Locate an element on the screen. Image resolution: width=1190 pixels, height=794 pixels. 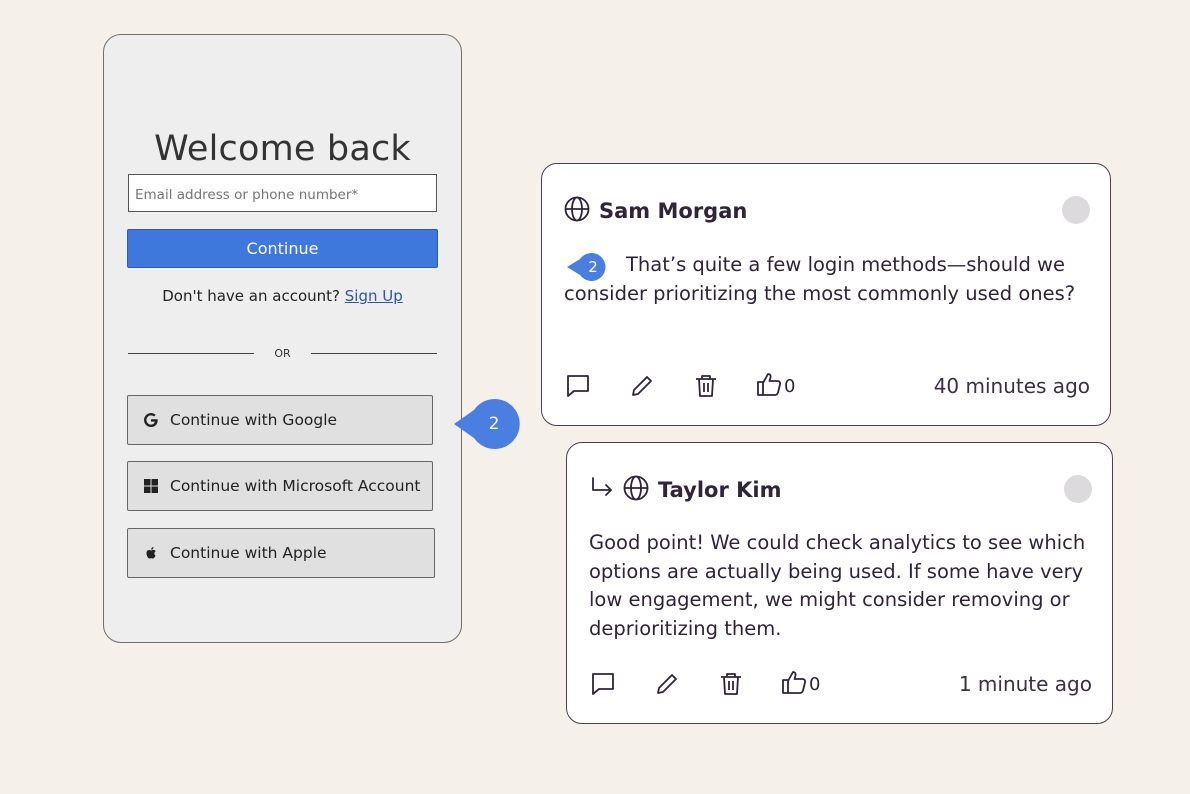
google-login-label: Continue with Google is located at coordinates (254, 420).